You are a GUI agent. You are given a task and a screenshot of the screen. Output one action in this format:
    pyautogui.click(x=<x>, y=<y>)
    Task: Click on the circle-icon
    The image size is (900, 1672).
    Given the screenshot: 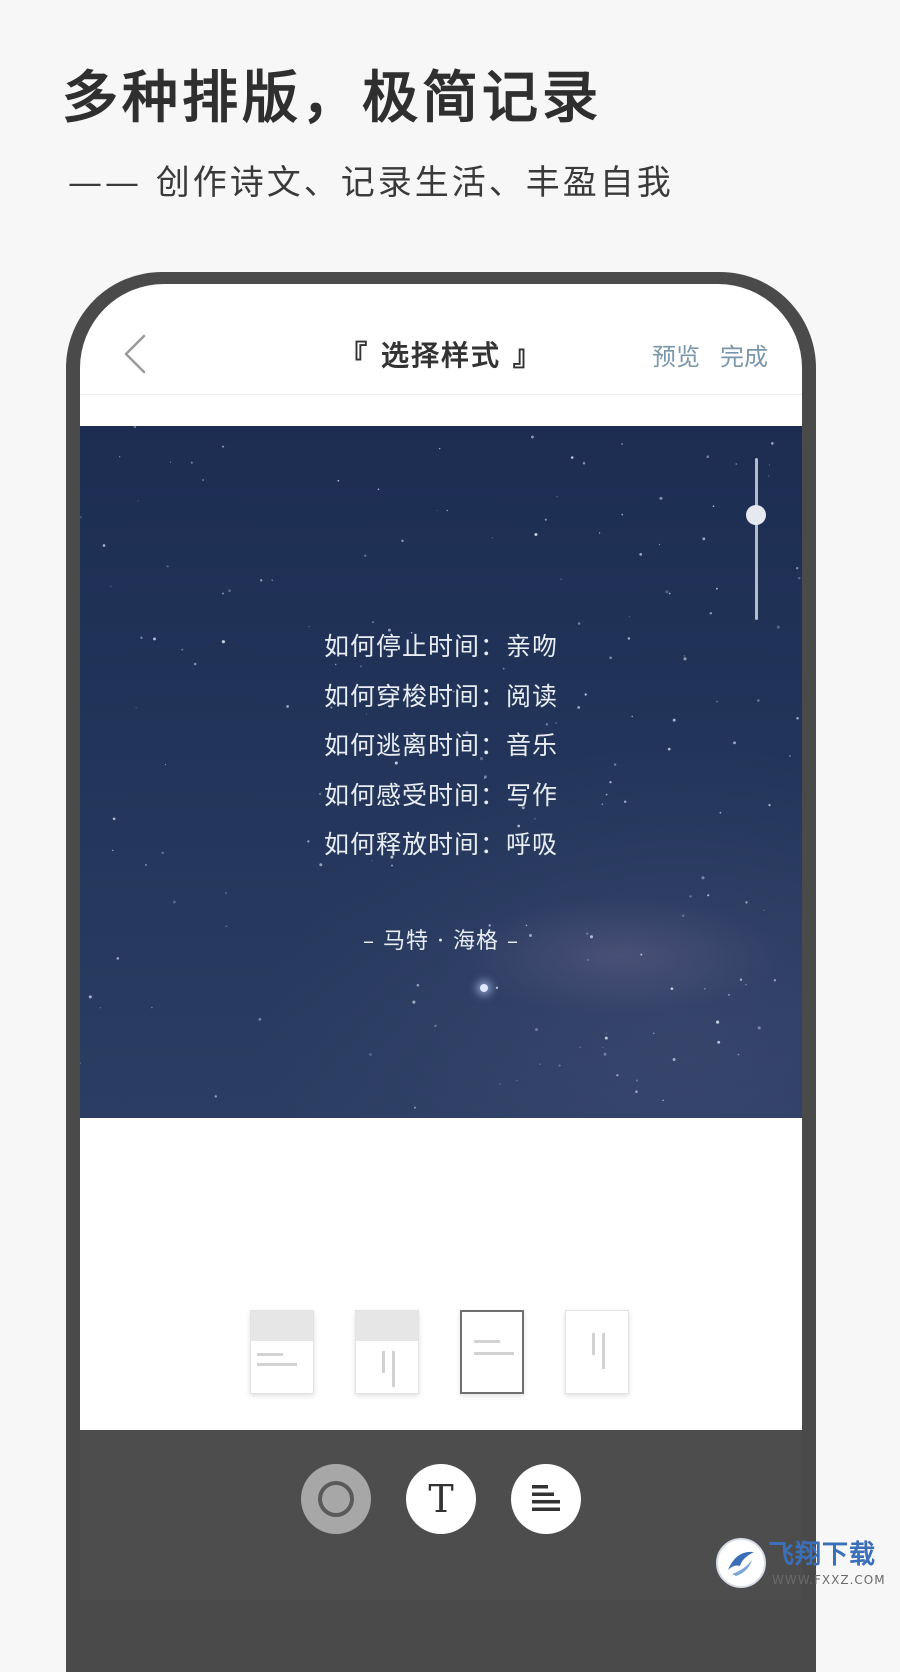 What is the action you would take?
    pyautogui.click(x=336, y=1499)
    